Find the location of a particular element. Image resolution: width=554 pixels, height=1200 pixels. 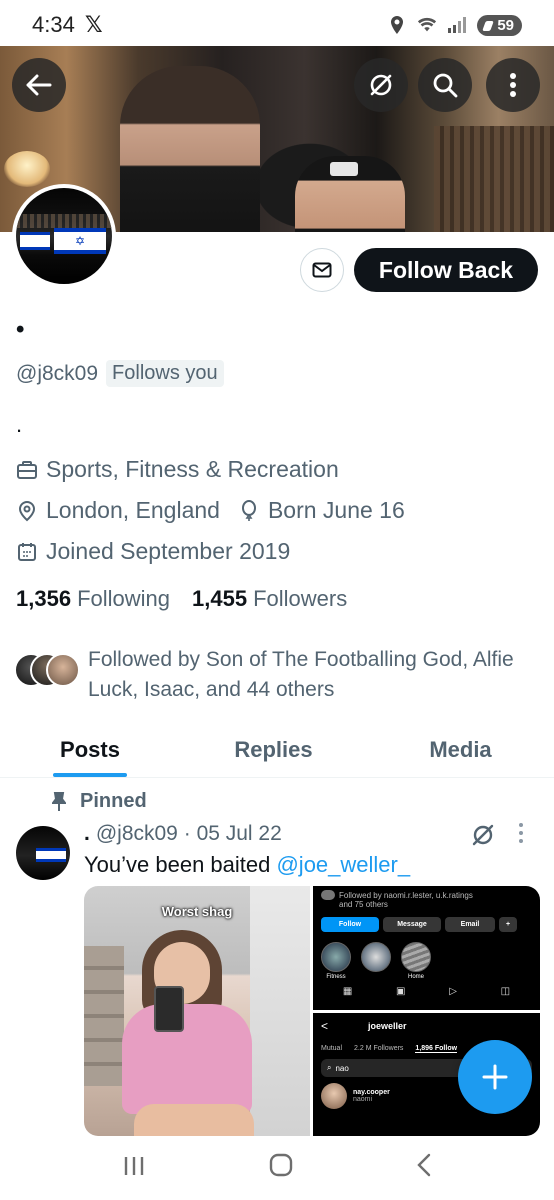

profile-handle: @j8ck09 is located at coordinates (57, 373).